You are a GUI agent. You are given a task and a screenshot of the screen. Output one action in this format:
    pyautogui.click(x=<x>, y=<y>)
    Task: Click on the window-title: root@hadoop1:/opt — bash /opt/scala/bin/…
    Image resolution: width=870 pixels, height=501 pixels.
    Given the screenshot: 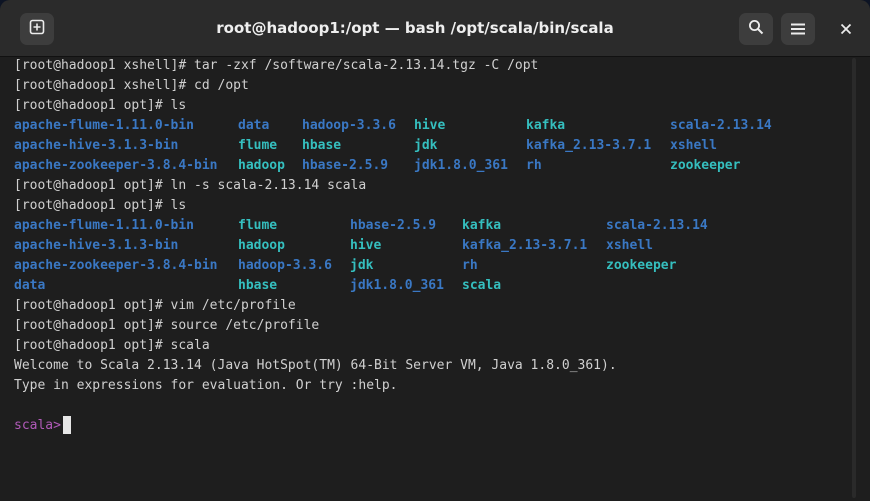 What is the action you would take?
    pyautogui.click(x=415, y=28)
    